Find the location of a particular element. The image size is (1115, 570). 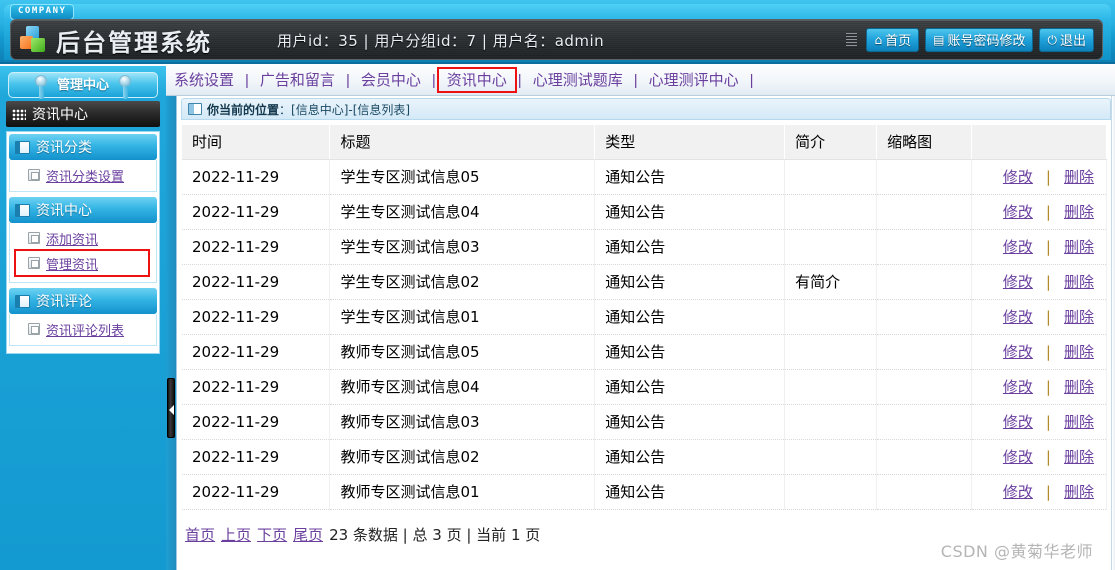

pager-first-link: 首页 is located at coordinates (200, 535).